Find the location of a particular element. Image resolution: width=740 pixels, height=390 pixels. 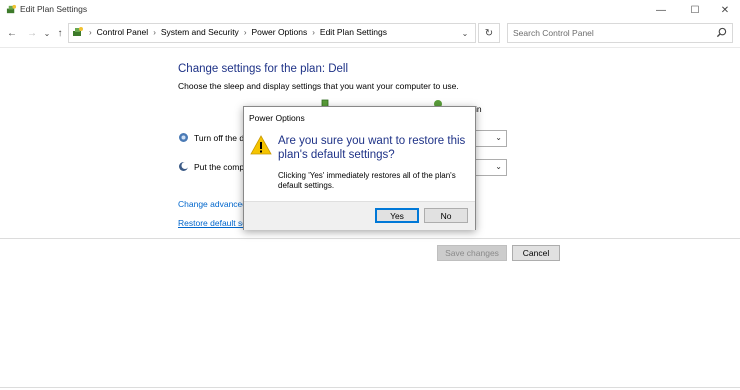

breadcrumb-item-power-options: Power Options is located at coordinates (279, 32).